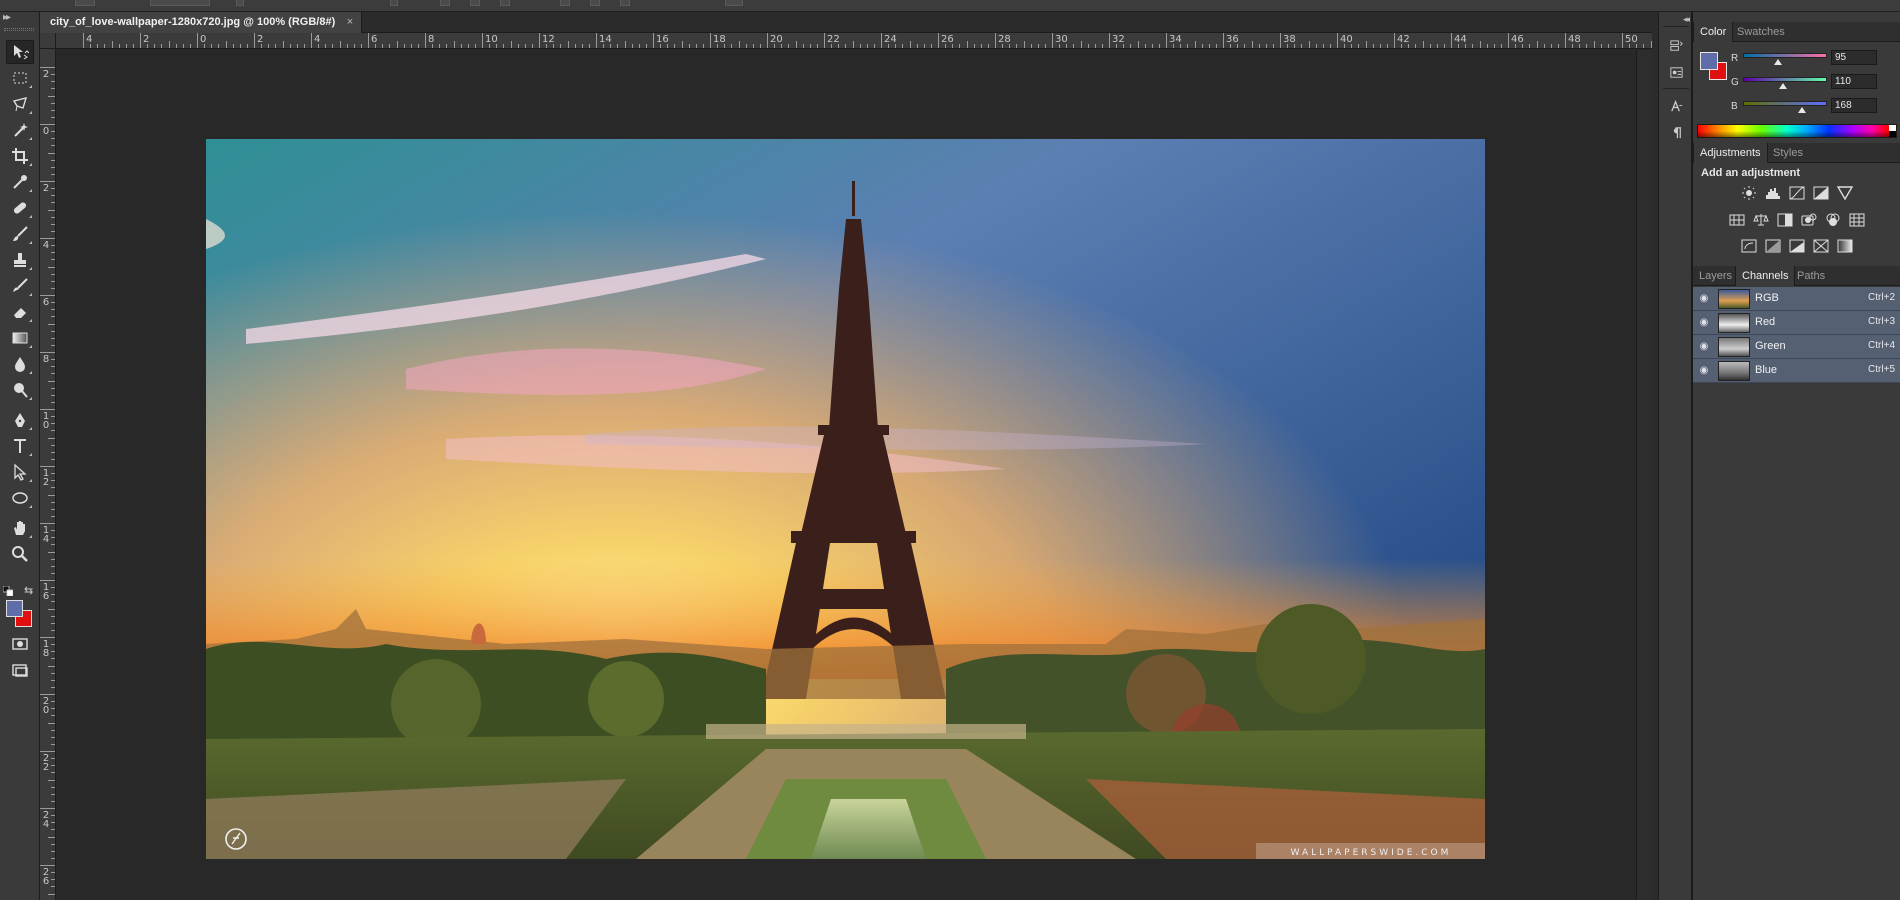 The width and height of the screenshot is (1900, 900). What do you see at coordinates (20, 644) in the screenshot?
I see `quick-mask-button` at bounding box center [20, 644].